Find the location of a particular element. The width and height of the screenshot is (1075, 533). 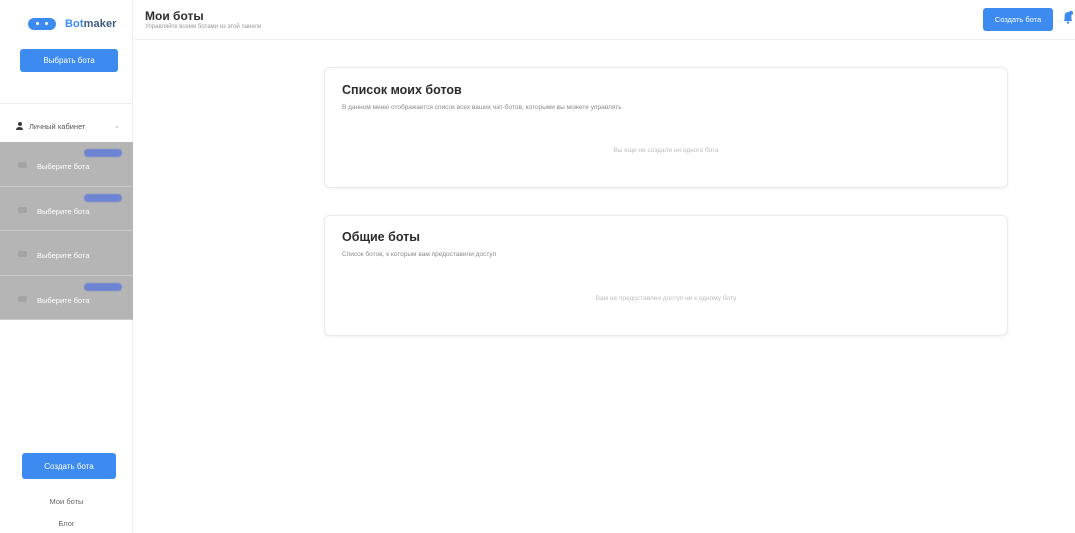

shared-bots-card-title: Общие боты is located at coordinates (381, 237).